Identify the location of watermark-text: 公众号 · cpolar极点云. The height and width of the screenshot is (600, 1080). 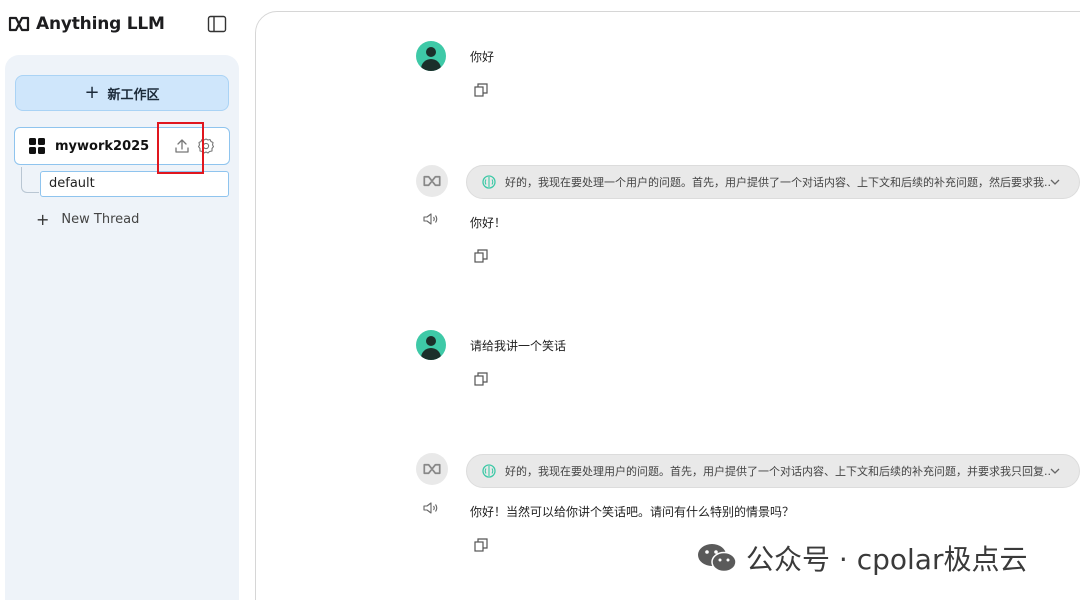
(887, 559).